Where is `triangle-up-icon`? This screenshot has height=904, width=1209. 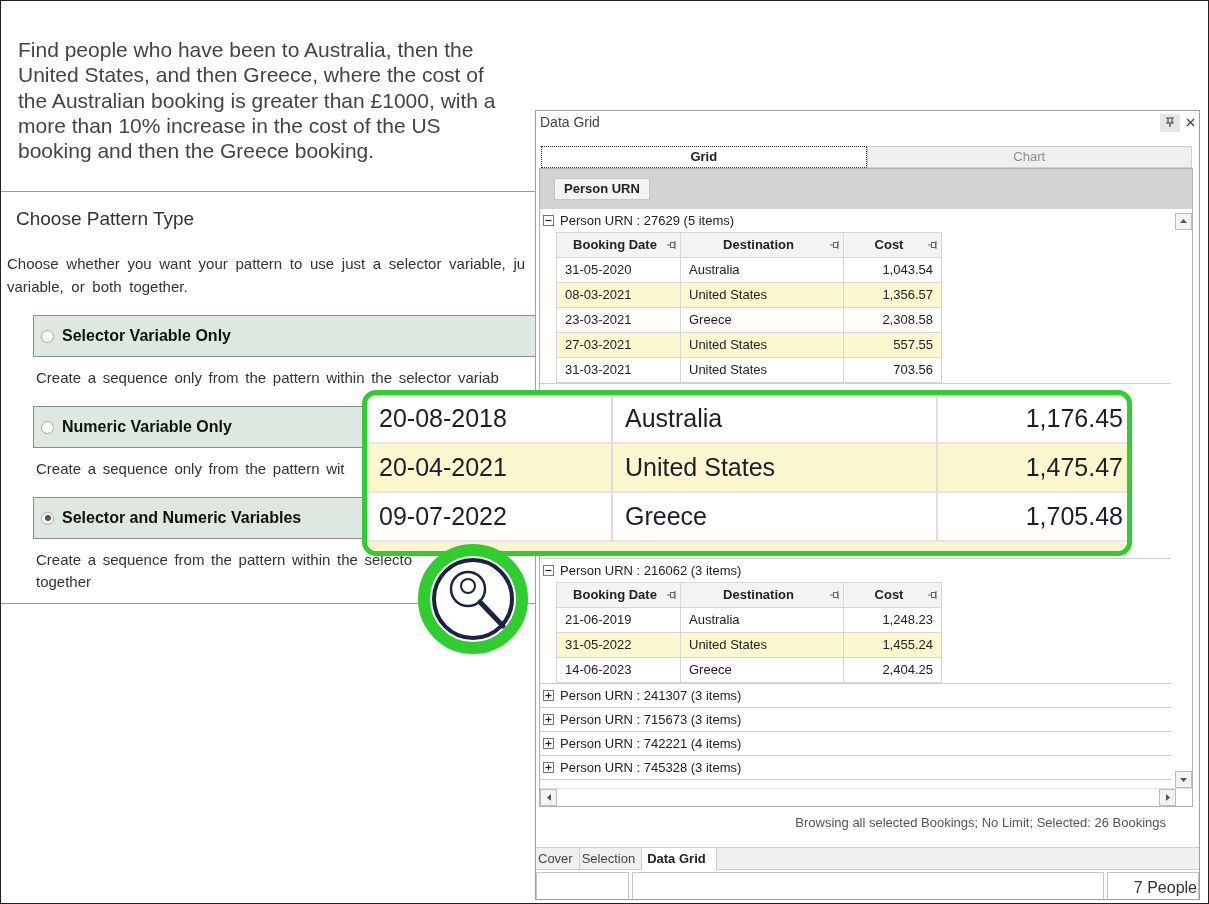
triangle-up-icon is located at coordinates (1183, 221).